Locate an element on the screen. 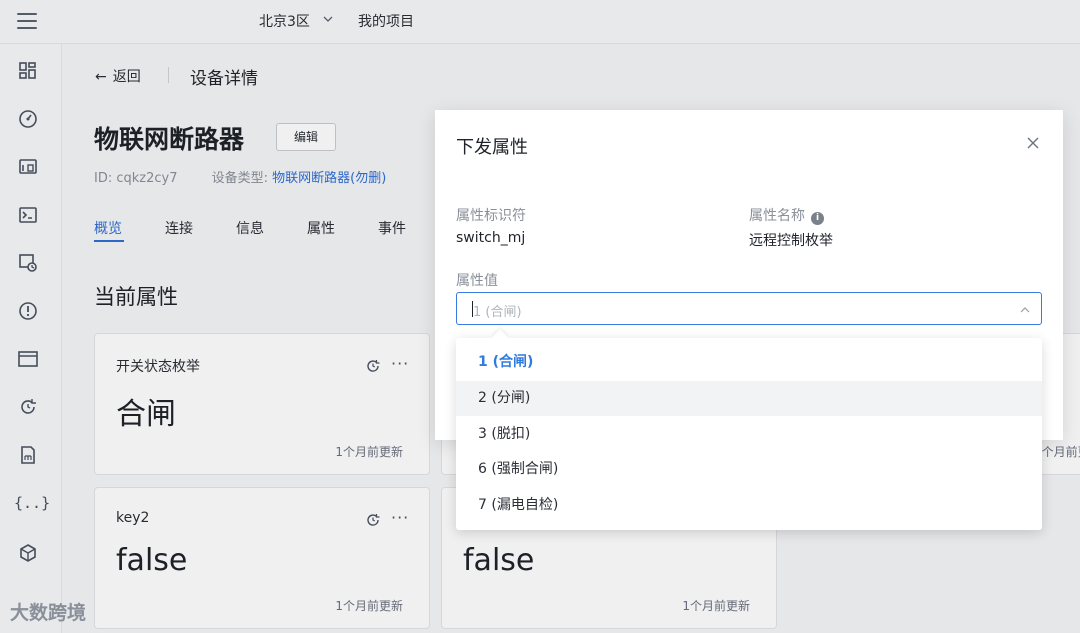  value-label: 属性值 is located at coordinates (477, 281).